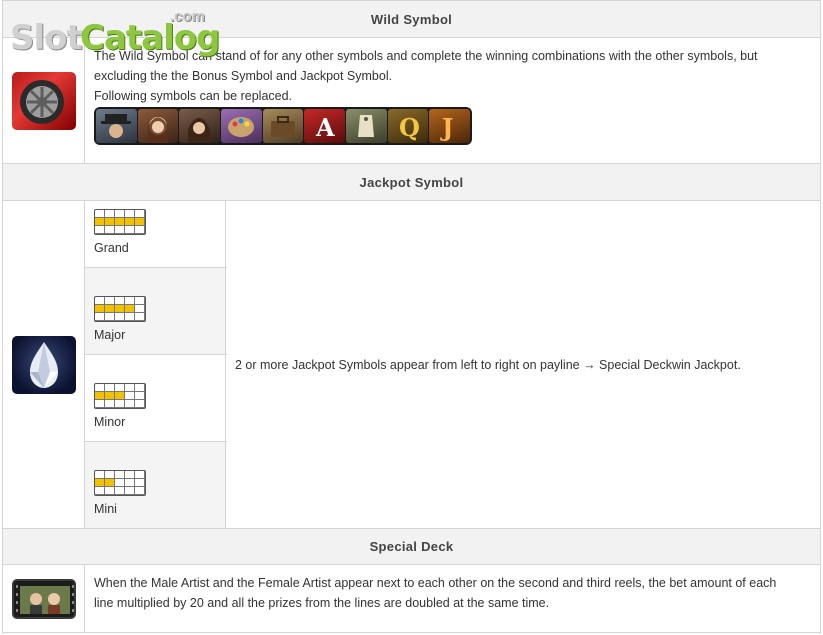 The height and width of the screenshot is (635, 823). What do you see at coordinates (155, 311) in the screenshot?
I see `jackpot-level-major: Major` at bounding box center [155, 311].